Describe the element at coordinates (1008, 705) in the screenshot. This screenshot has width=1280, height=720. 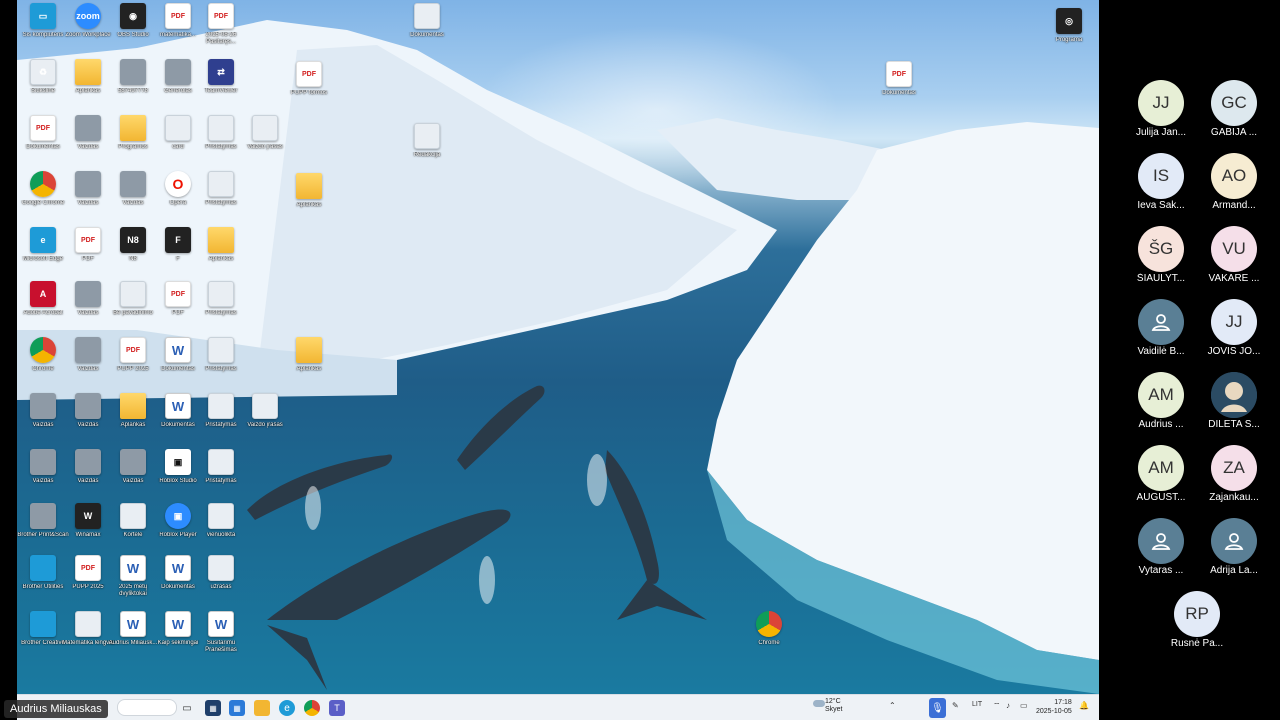
I see `volume-icon: ♪` at that location.